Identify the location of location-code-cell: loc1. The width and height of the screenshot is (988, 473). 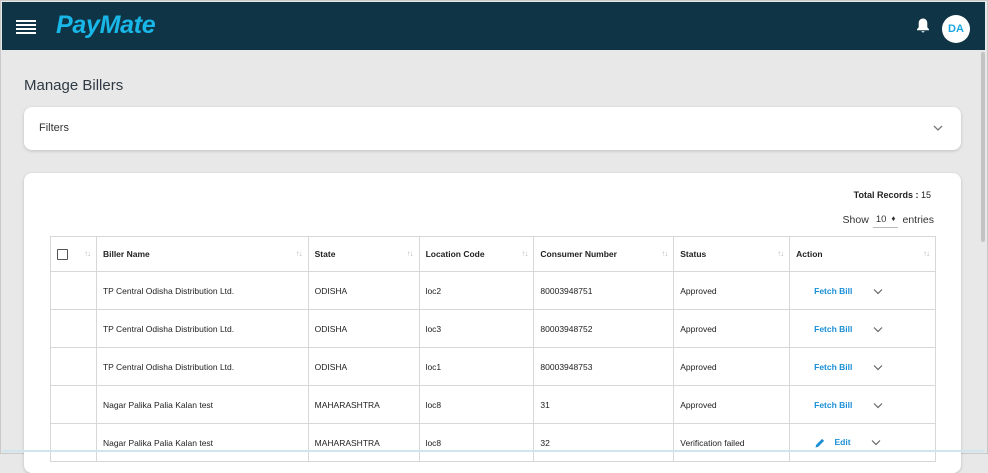
(476, 366).